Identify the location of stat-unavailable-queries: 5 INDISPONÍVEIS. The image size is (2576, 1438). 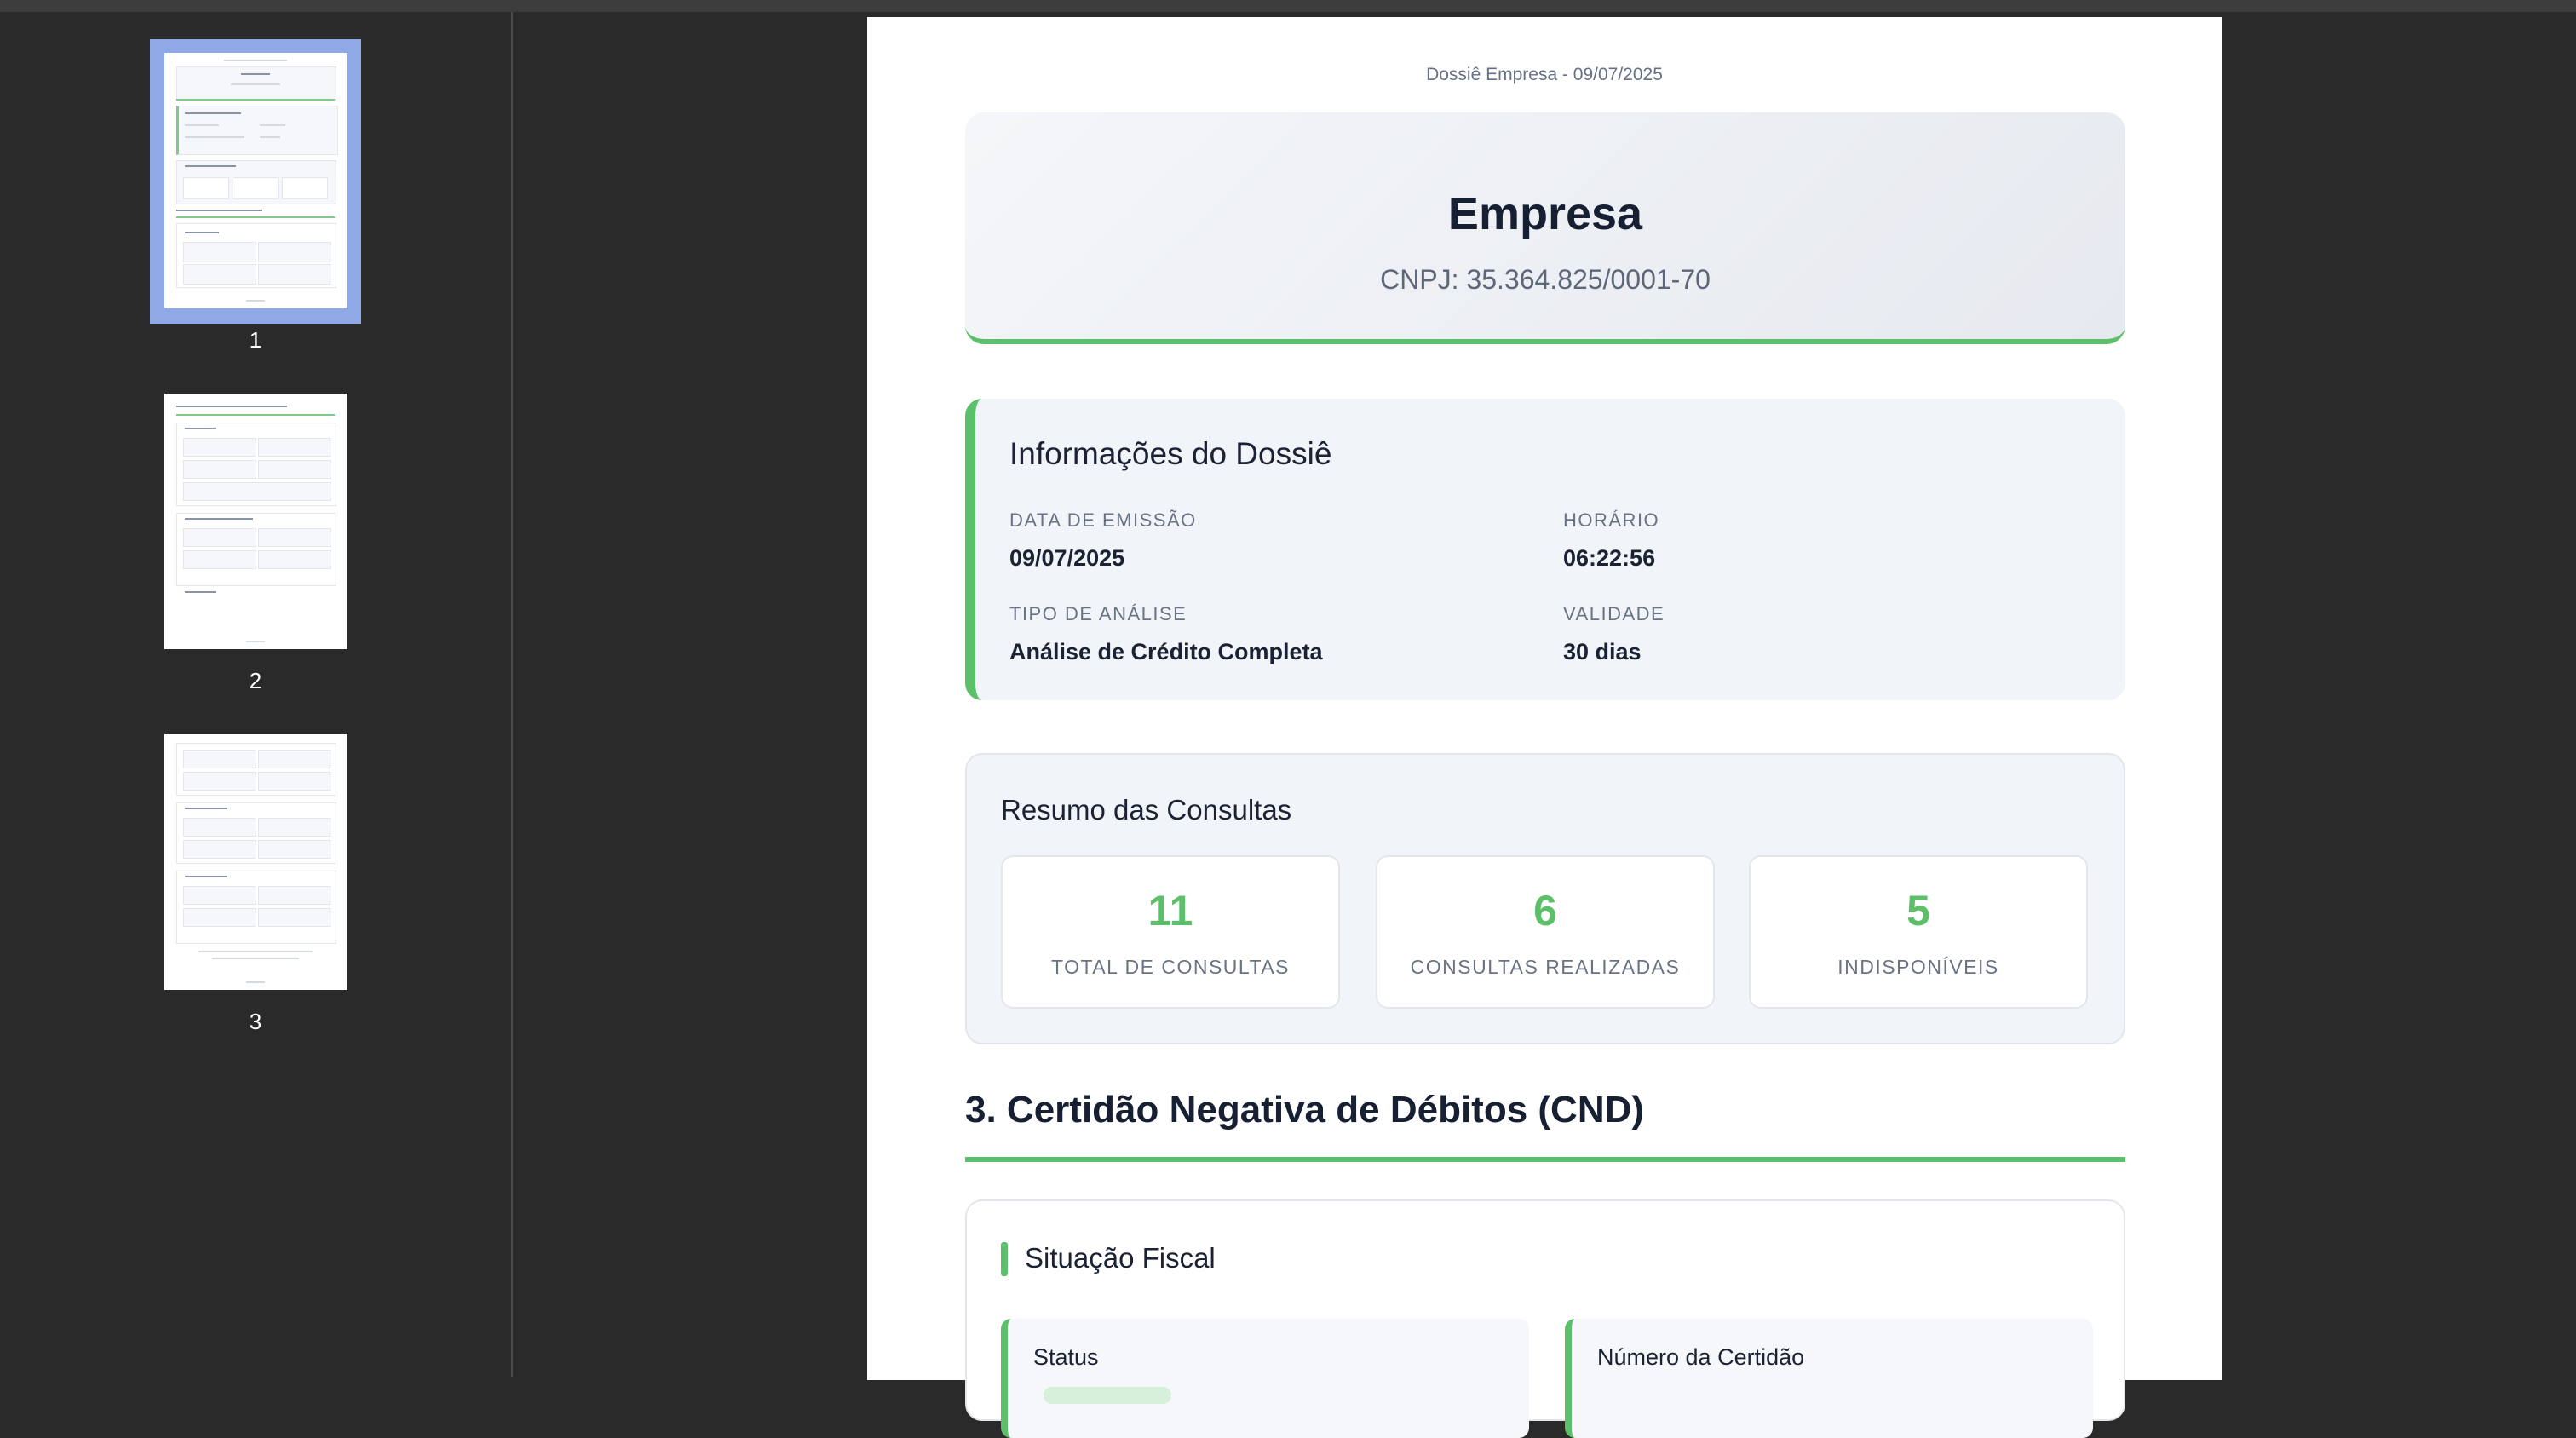
(1918, 932).